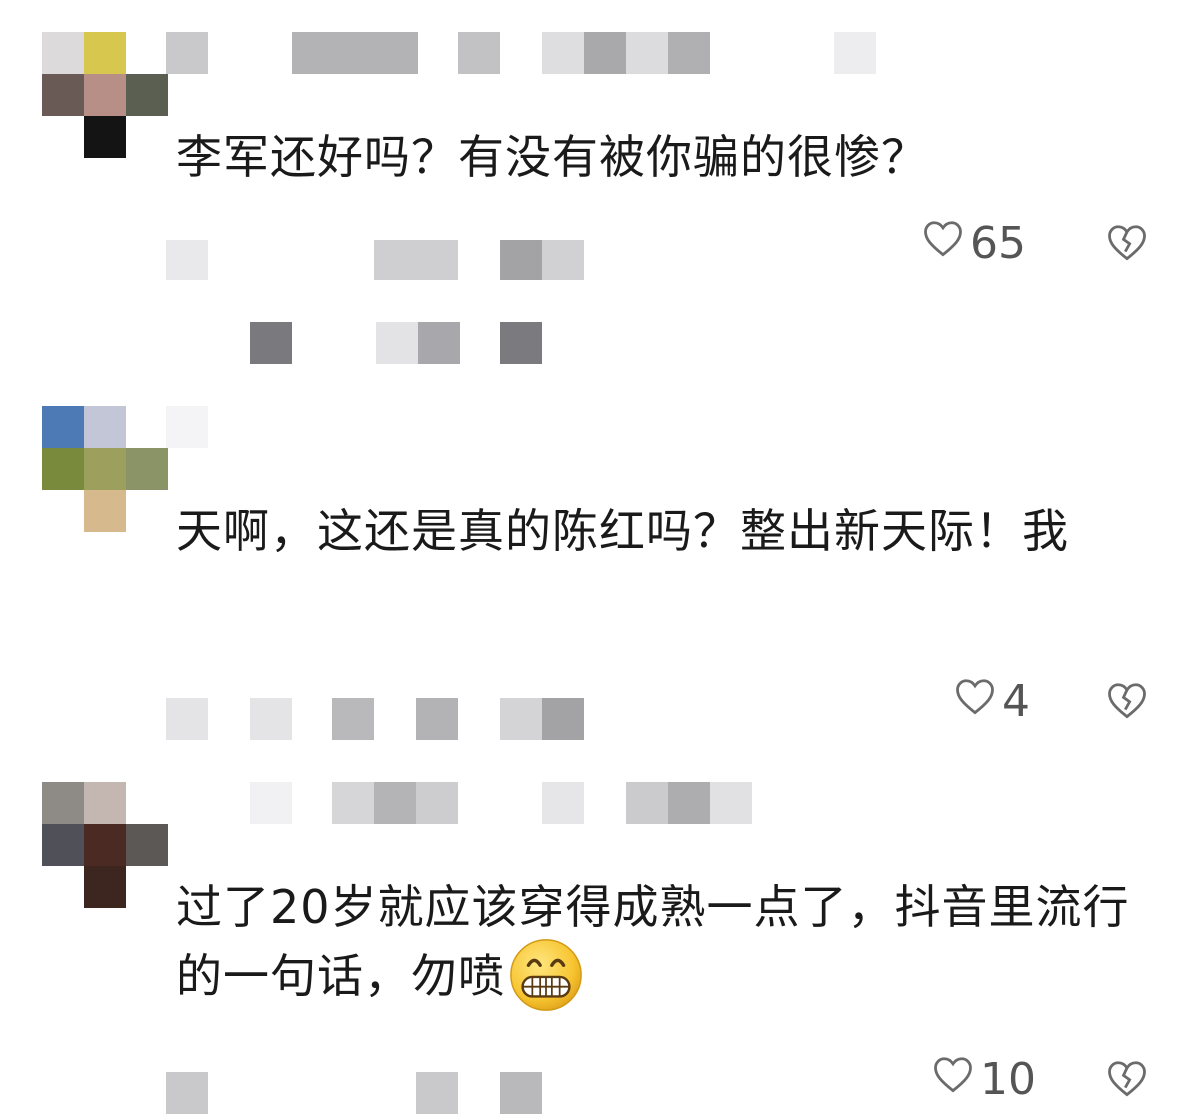 This screenshot has width=1200, height=1114. I want to click on comment-text: 天啊，这还是真的陈红吗？整出新天际！我, so click(622, 531).